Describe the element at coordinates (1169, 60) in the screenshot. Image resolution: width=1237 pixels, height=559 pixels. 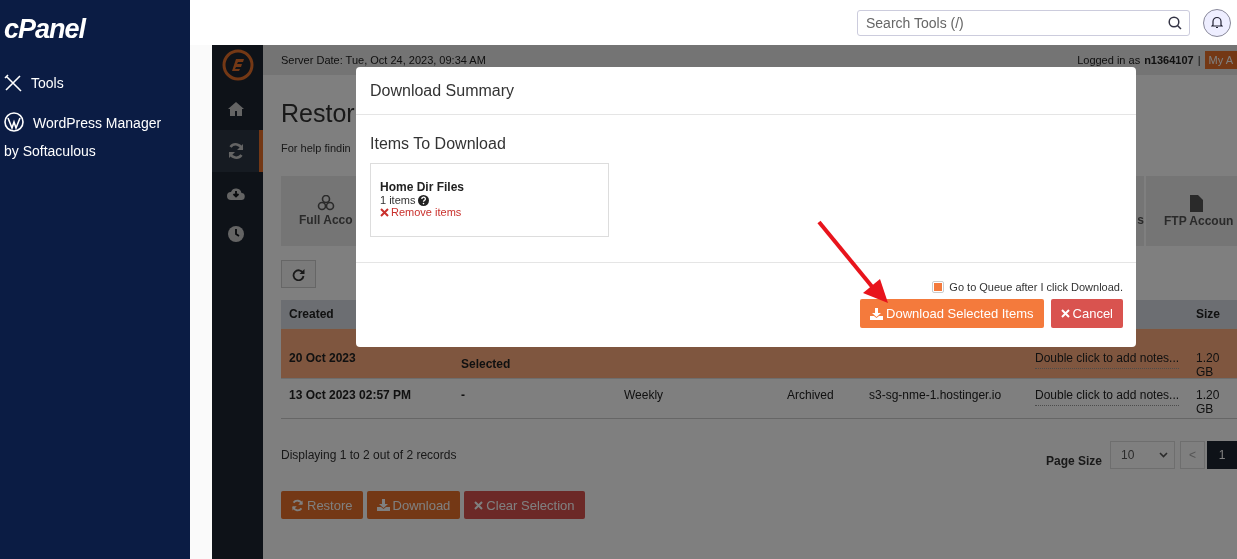
I see `username: n1364107` at that location.